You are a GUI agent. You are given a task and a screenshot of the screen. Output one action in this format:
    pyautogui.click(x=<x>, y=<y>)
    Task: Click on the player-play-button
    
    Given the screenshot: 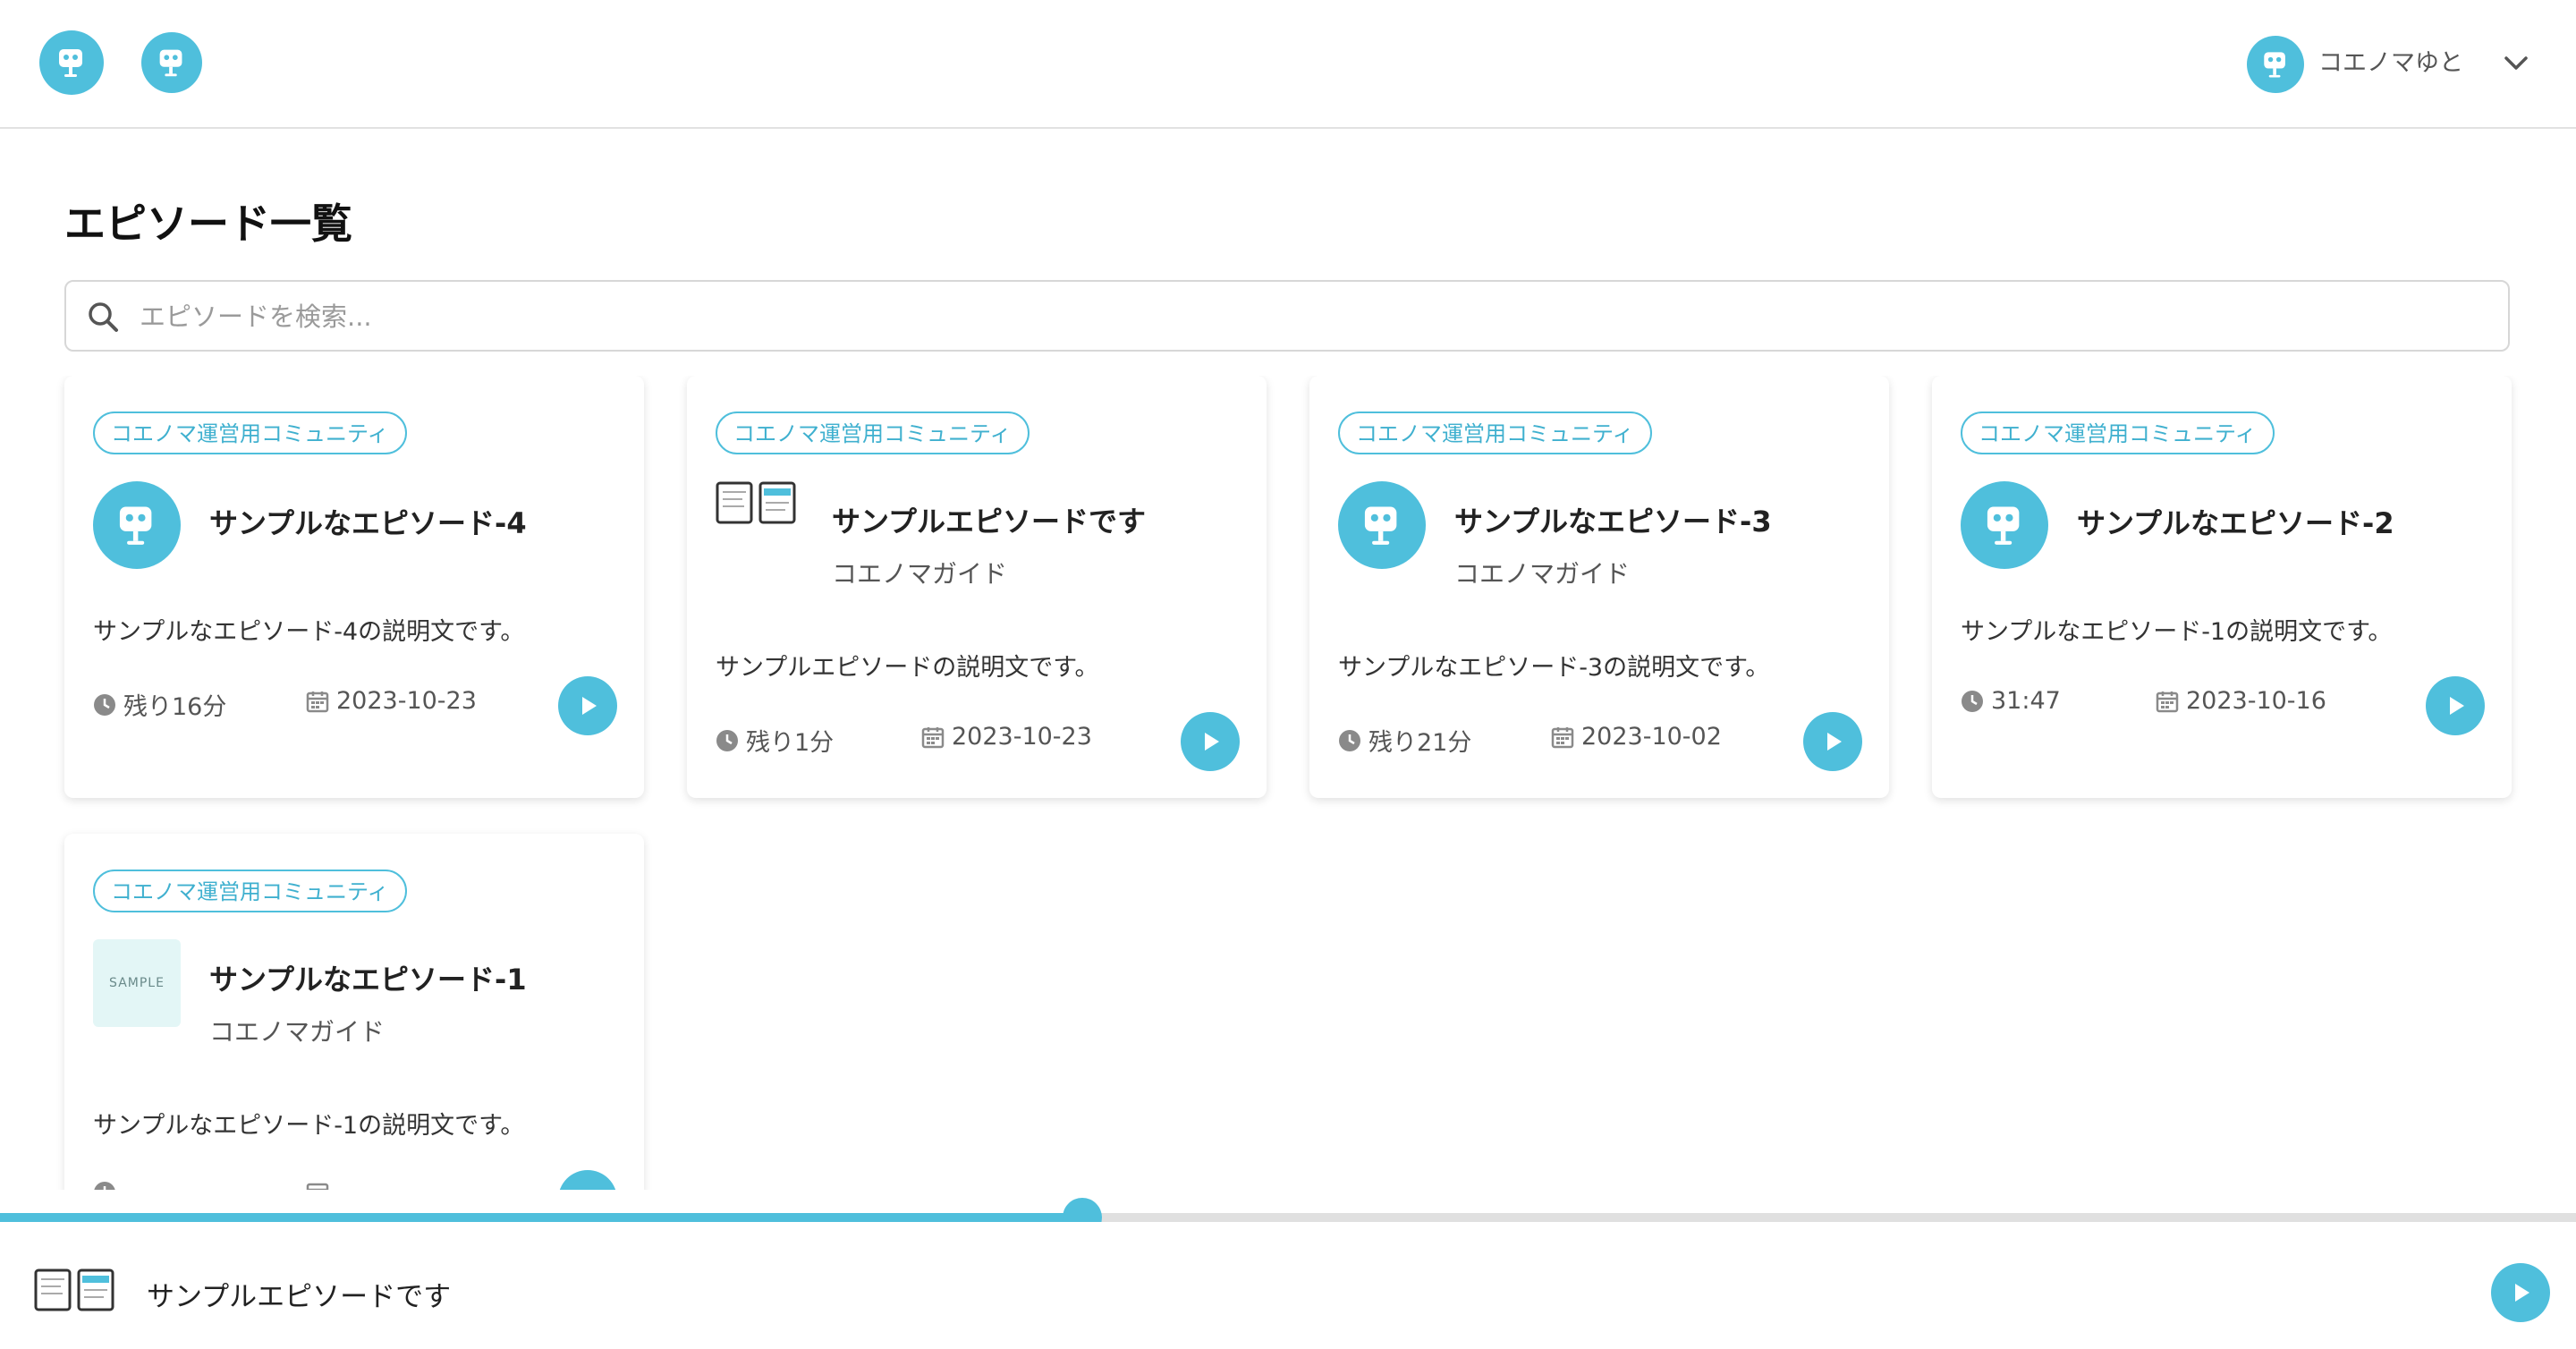 What is the action you would take?
    pyautogui.click(x=2520, y=1292)
    